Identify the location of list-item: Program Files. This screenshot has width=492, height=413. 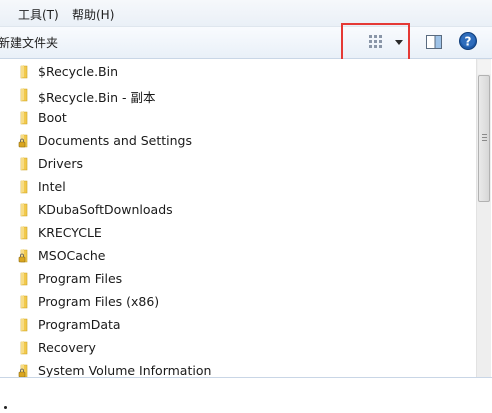
(238, 279).